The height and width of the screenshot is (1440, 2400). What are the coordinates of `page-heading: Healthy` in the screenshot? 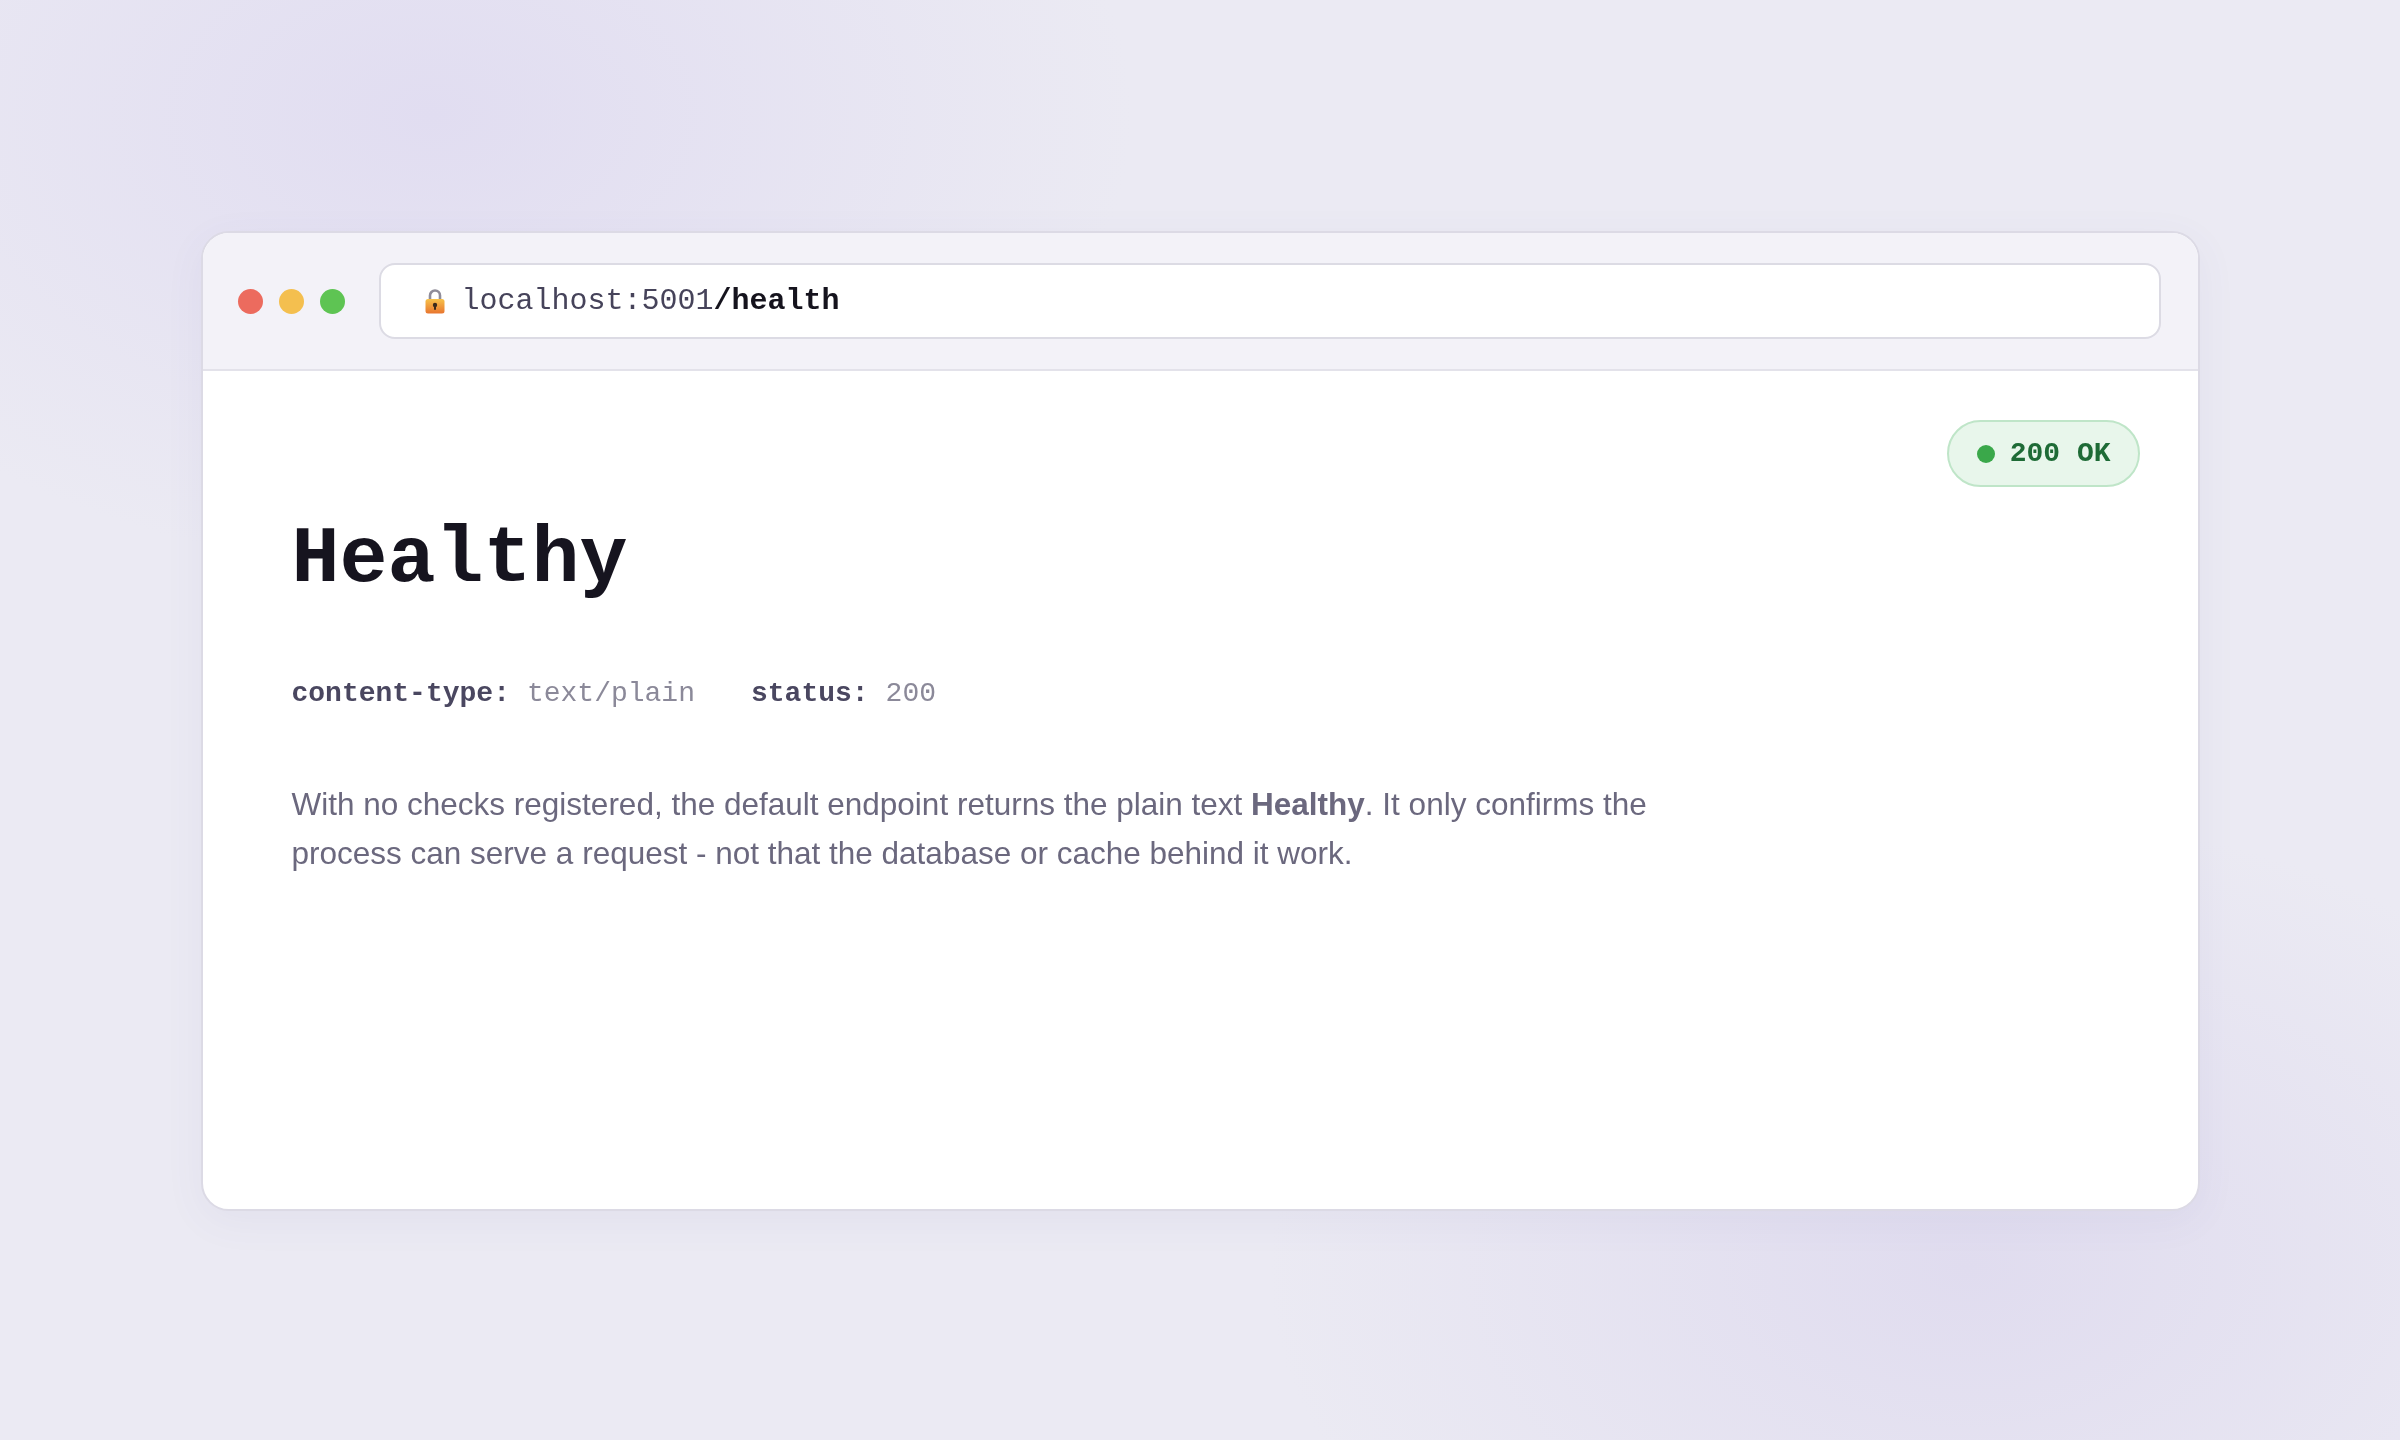 It's located at (459, 560).